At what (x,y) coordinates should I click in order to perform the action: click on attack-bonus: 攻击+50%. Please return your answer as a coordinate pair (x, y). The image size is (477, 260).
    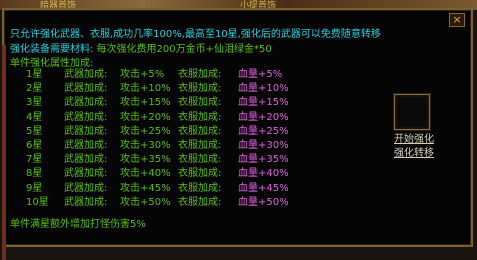
    Looking at the image, I should click on (145, 202).